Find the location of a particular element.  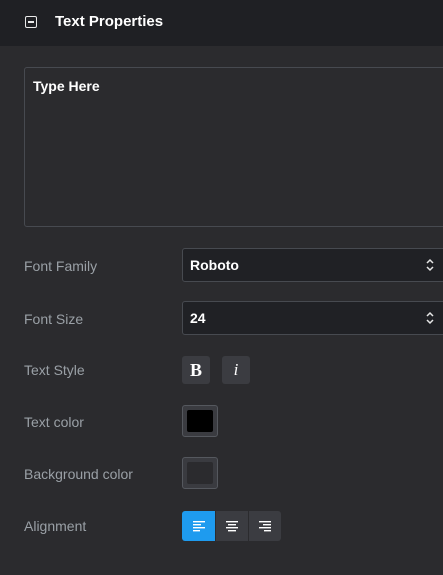

bold-button: B is located at coordinates (196, 370).